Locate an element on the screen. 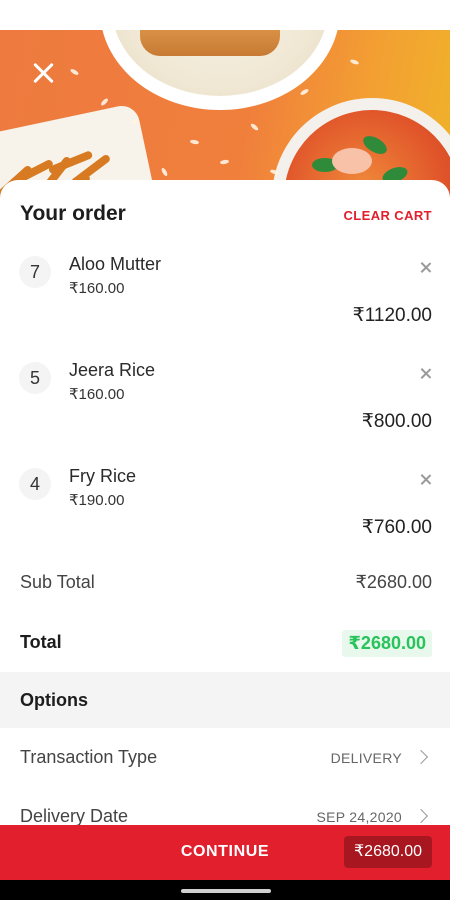 The width and height of the screenshot is (450, 900). order-header: Your order CLEAR CART is located at coordinates (226, 217).